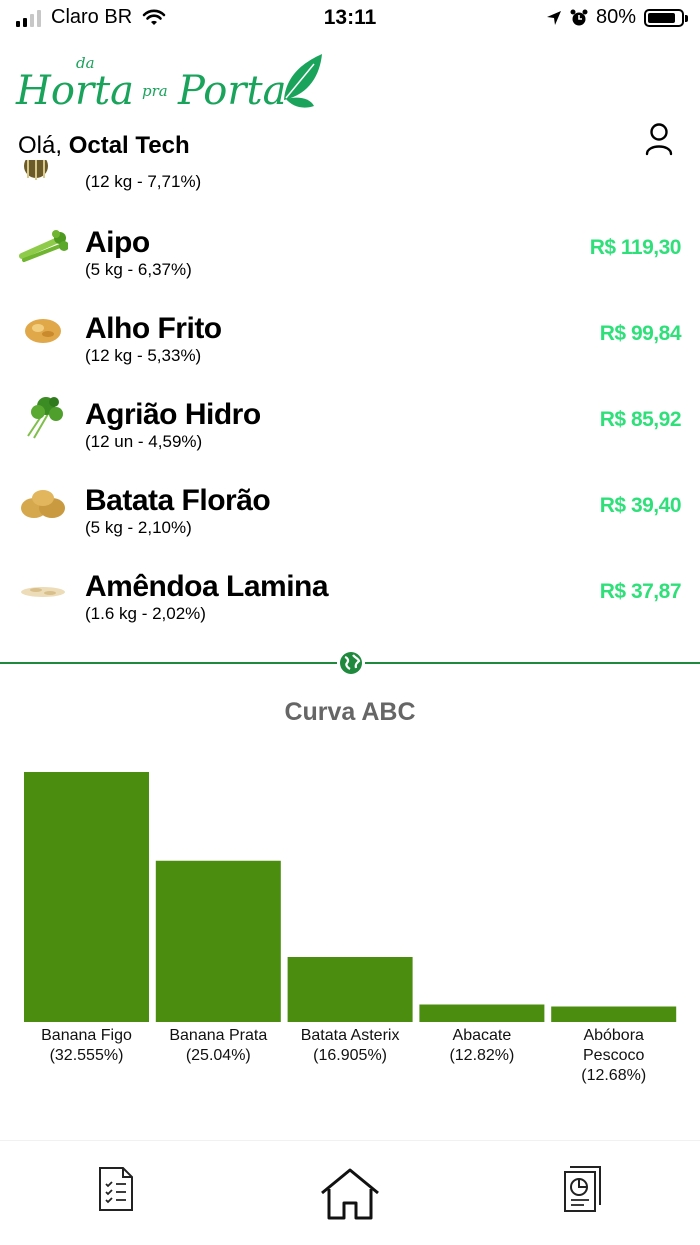 The image size is (700, 1245). Describe the element at coordinates (350, 712) in the screenshot. I see `chart-title: Curva ABC` at that location.